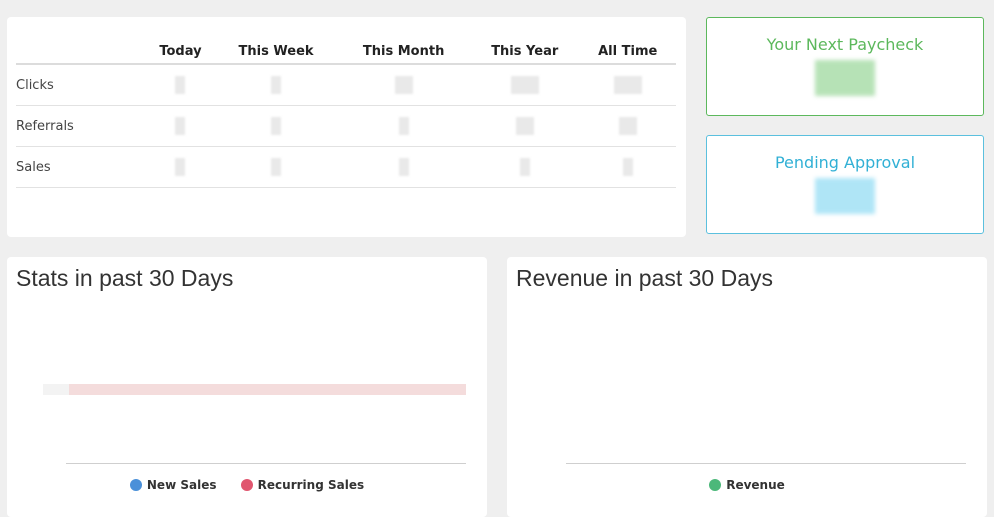  I want to click on legend-label-recurring-sales: Recurring Sales, so click(311, 485).